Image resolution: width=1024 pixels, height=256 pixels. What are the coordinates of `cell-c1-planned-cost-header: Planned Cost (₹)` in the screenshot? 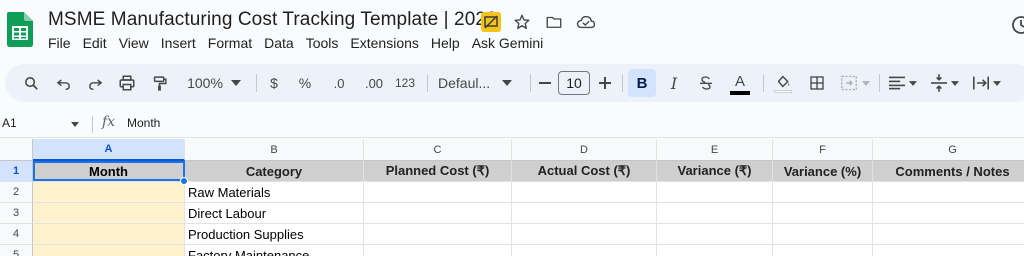 It's located at (438, 171).